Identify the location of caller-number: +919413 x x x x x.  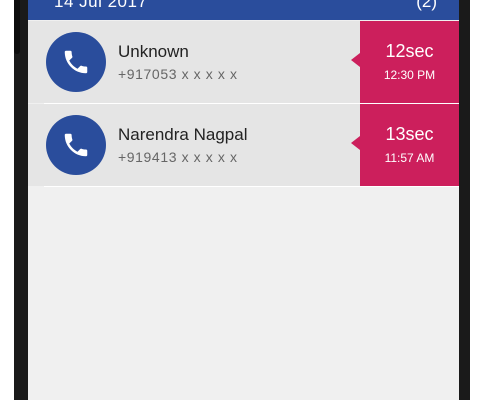
(178, 157).